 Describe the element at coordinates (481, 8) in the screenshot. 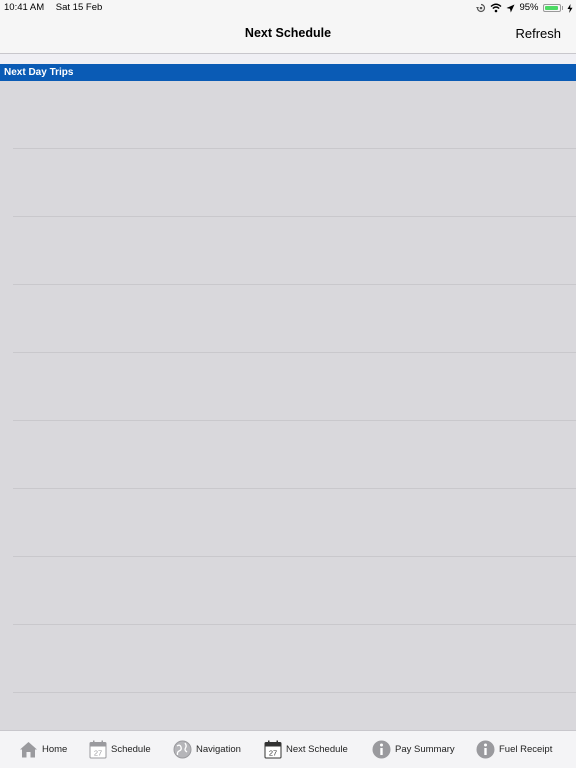

I see `rotation-lock-icon` at that location.